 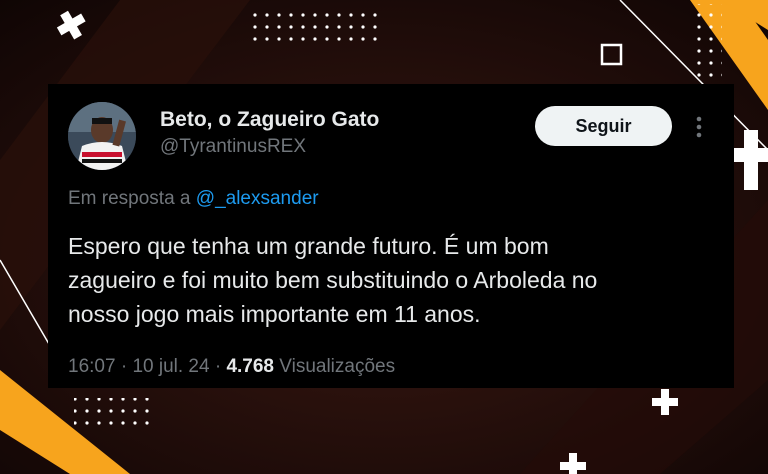 What do you see at coordinates (193, 199) in the screenshot?
I see `reply-context: Em resposta a @_alexsander` at bounding box center [193, 199].